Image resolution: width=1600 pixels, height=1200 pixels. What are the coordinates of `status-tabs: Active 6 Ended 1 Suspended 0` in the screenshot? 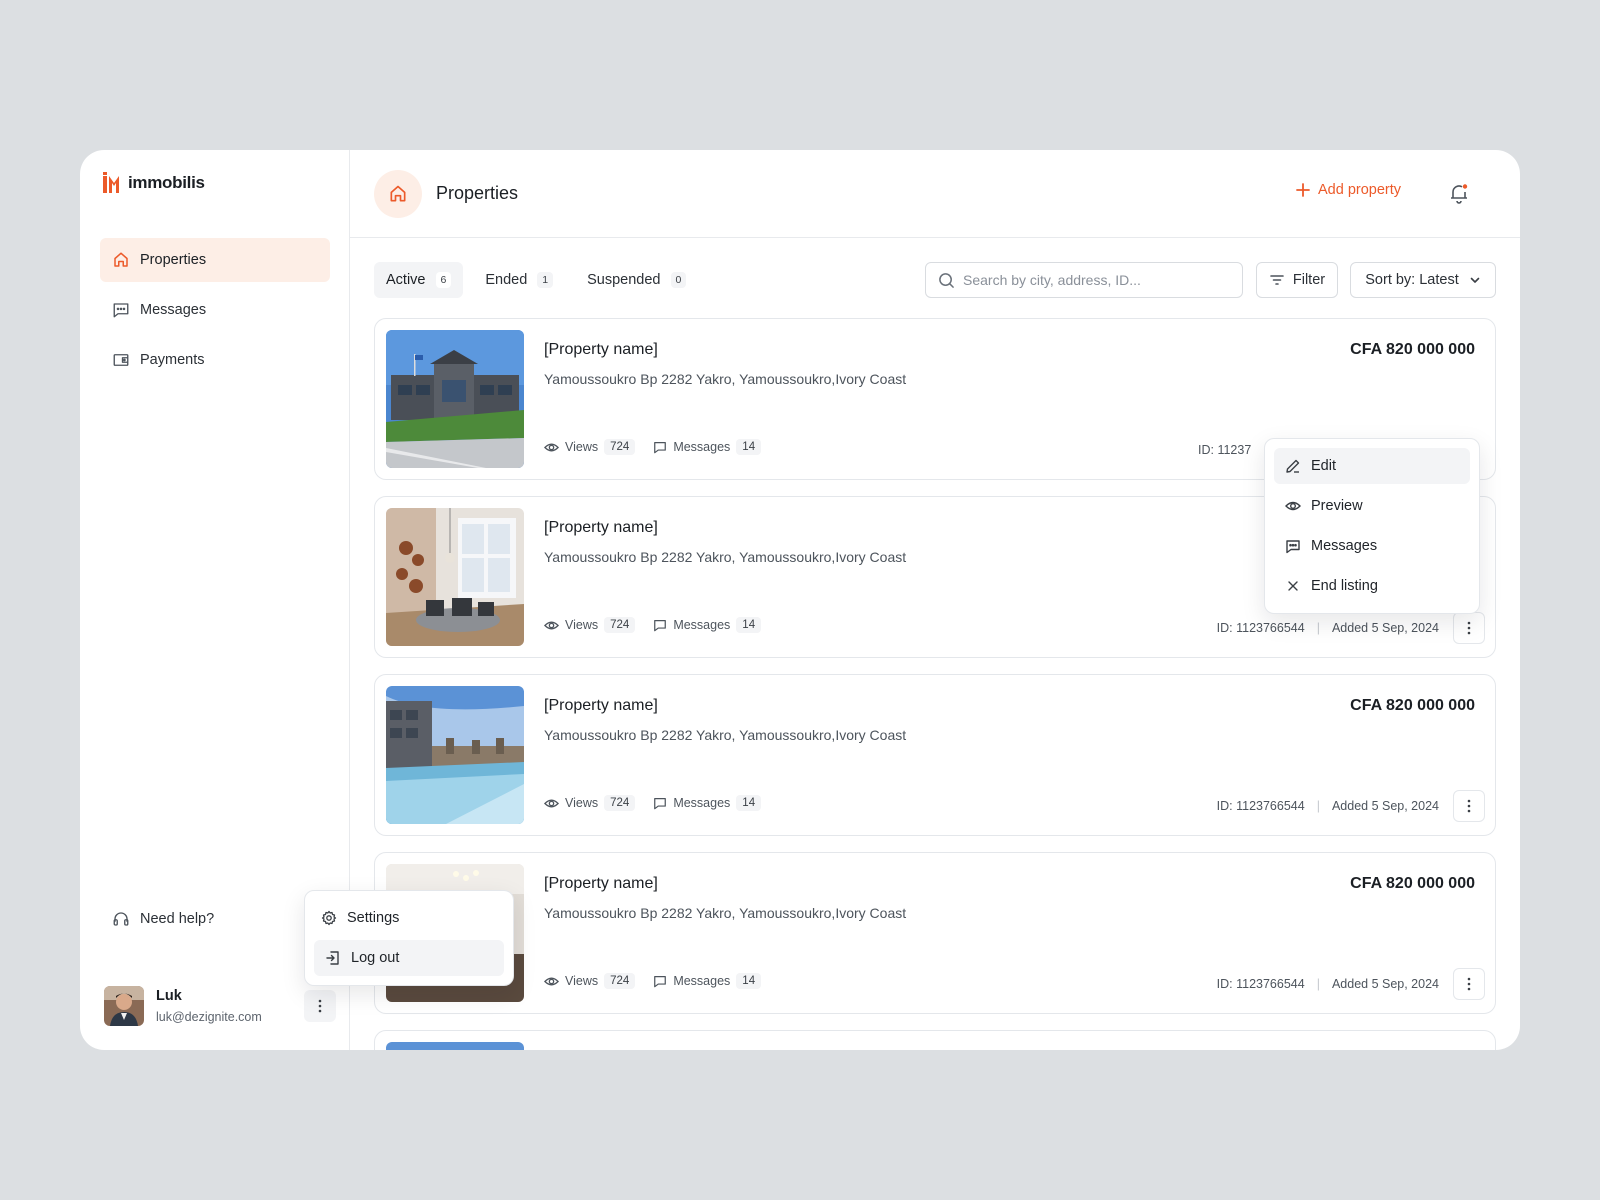 It's located at (536, 280).